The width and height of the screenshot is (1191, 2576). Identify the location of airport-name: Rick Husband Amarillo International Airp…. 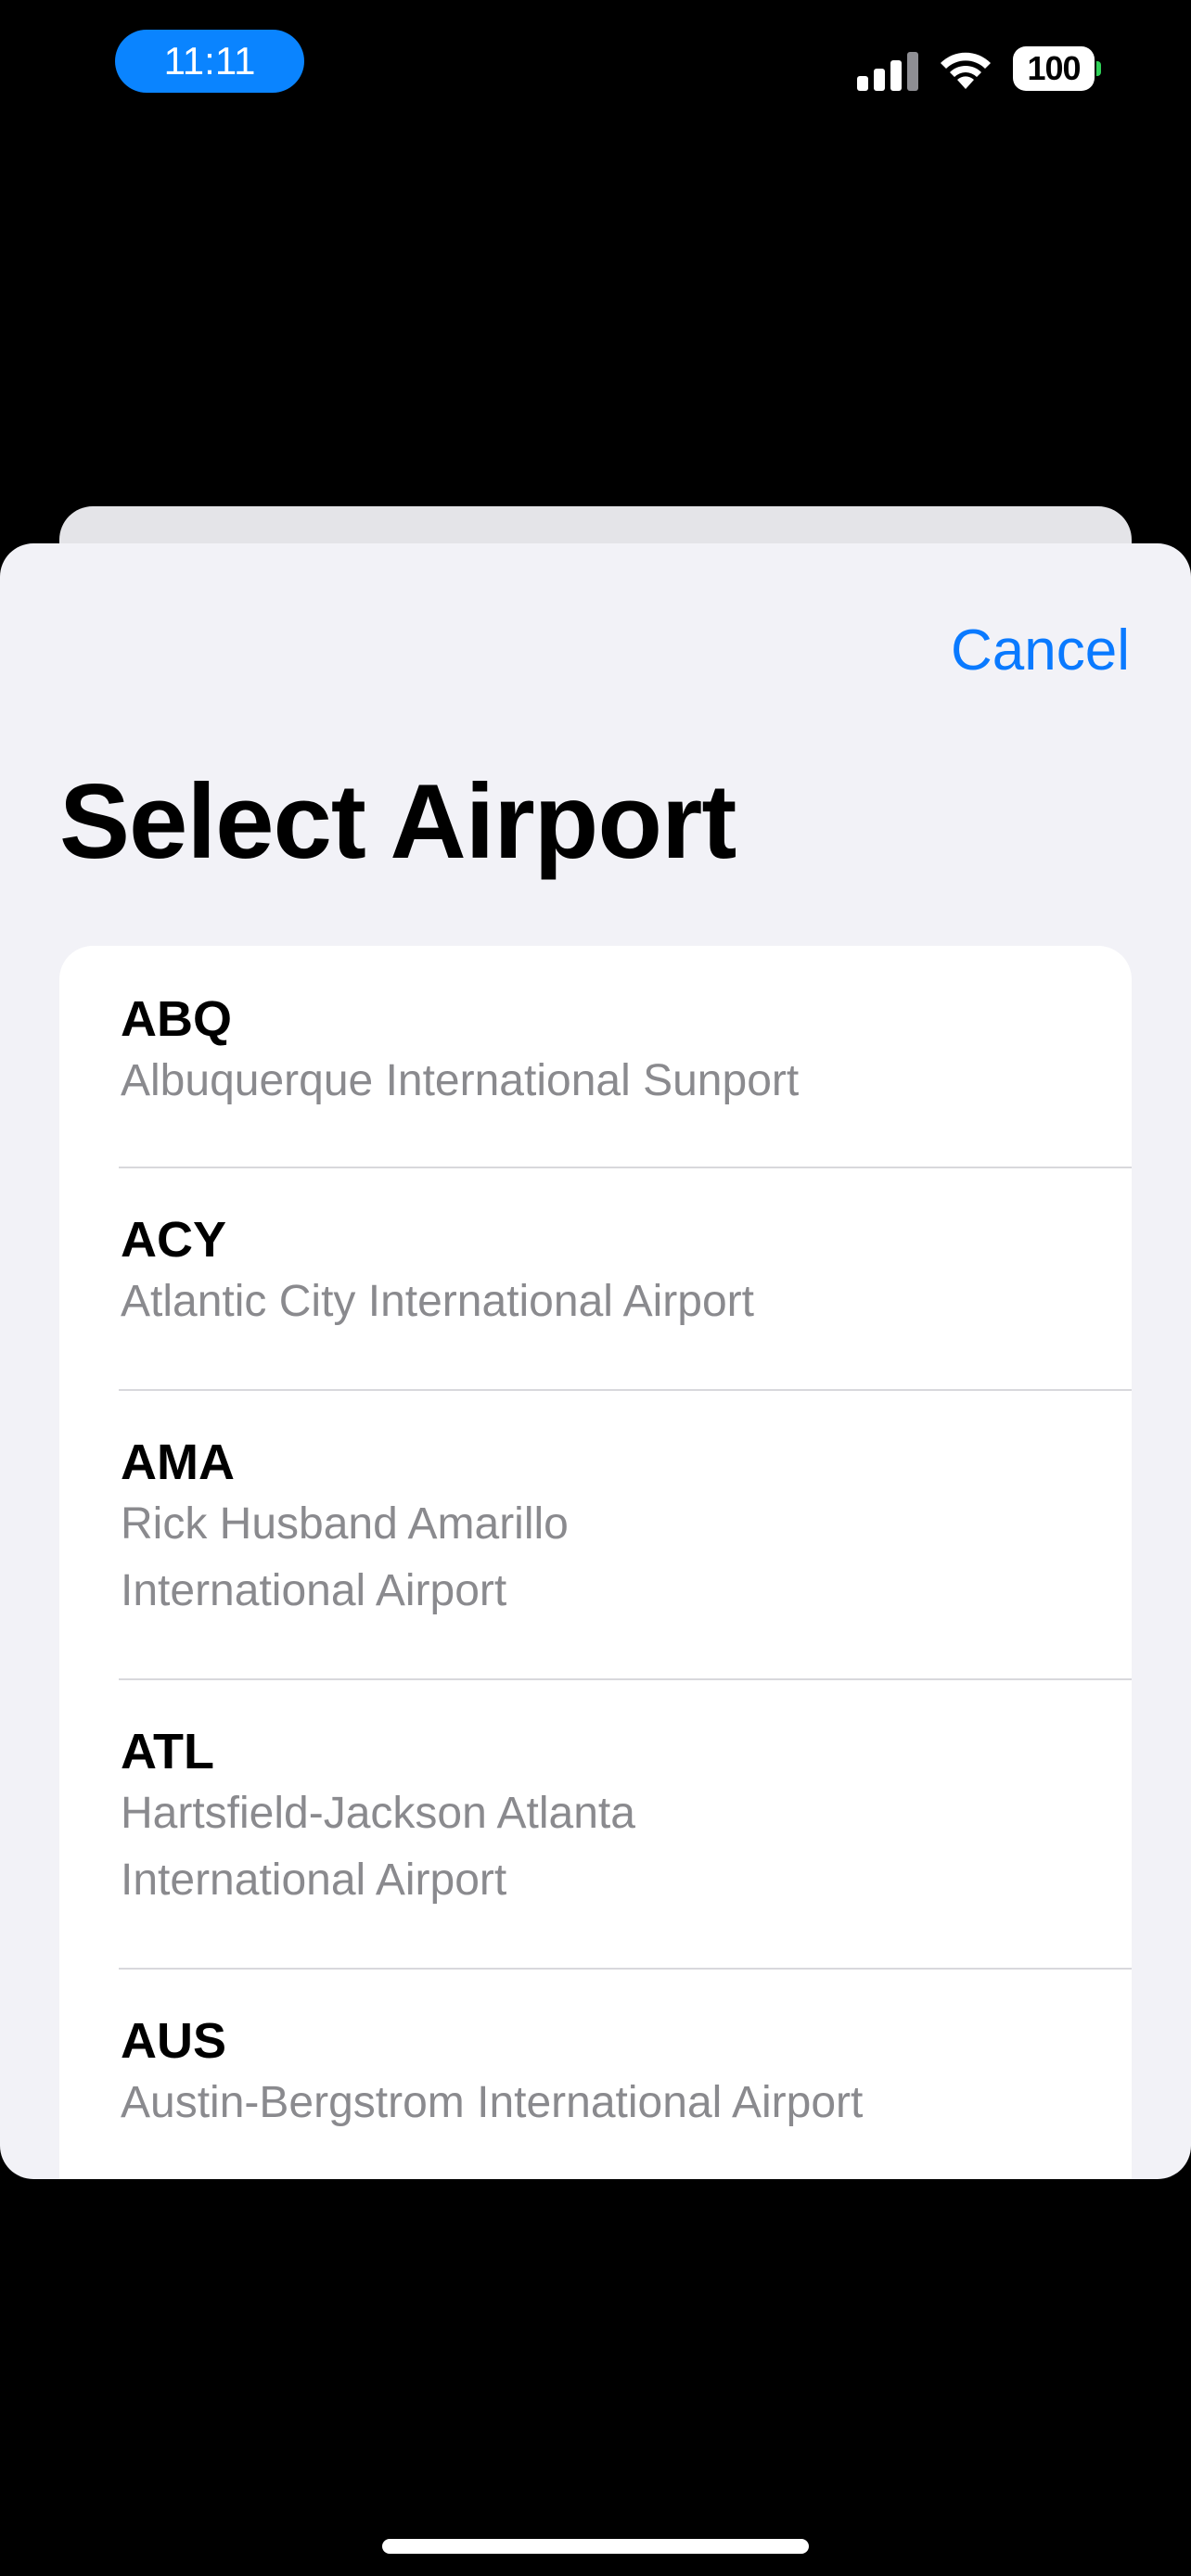
(345, 1557).